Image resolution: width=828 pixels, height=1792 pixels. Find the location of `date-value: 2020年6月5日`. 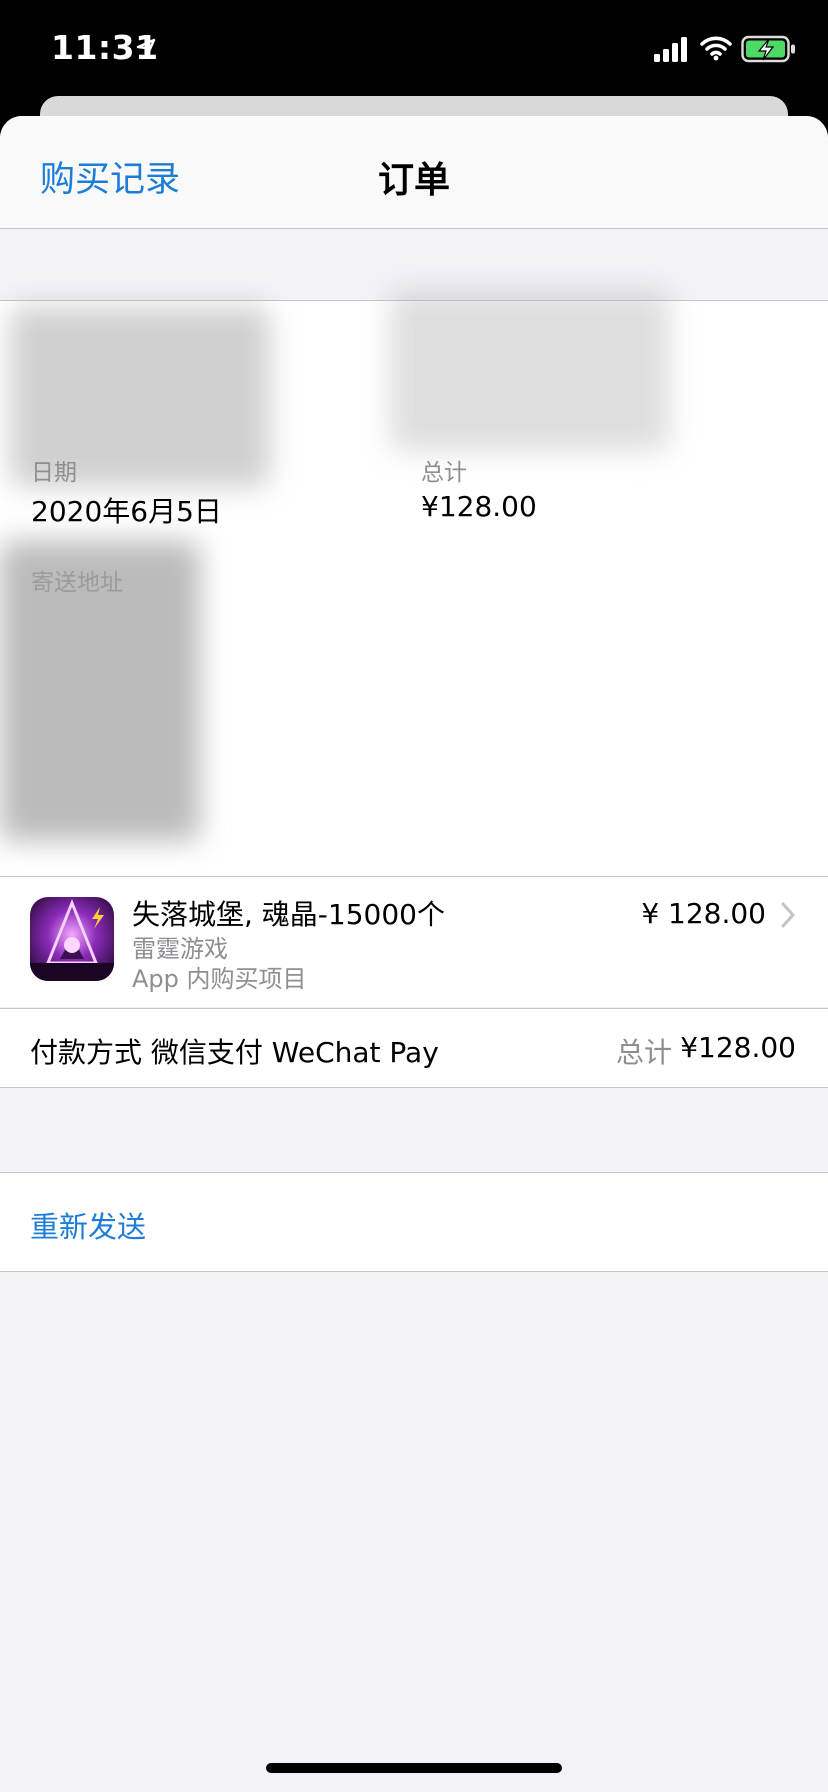

date-value: 2020年6月5日 is located at coordinates (126, 511).